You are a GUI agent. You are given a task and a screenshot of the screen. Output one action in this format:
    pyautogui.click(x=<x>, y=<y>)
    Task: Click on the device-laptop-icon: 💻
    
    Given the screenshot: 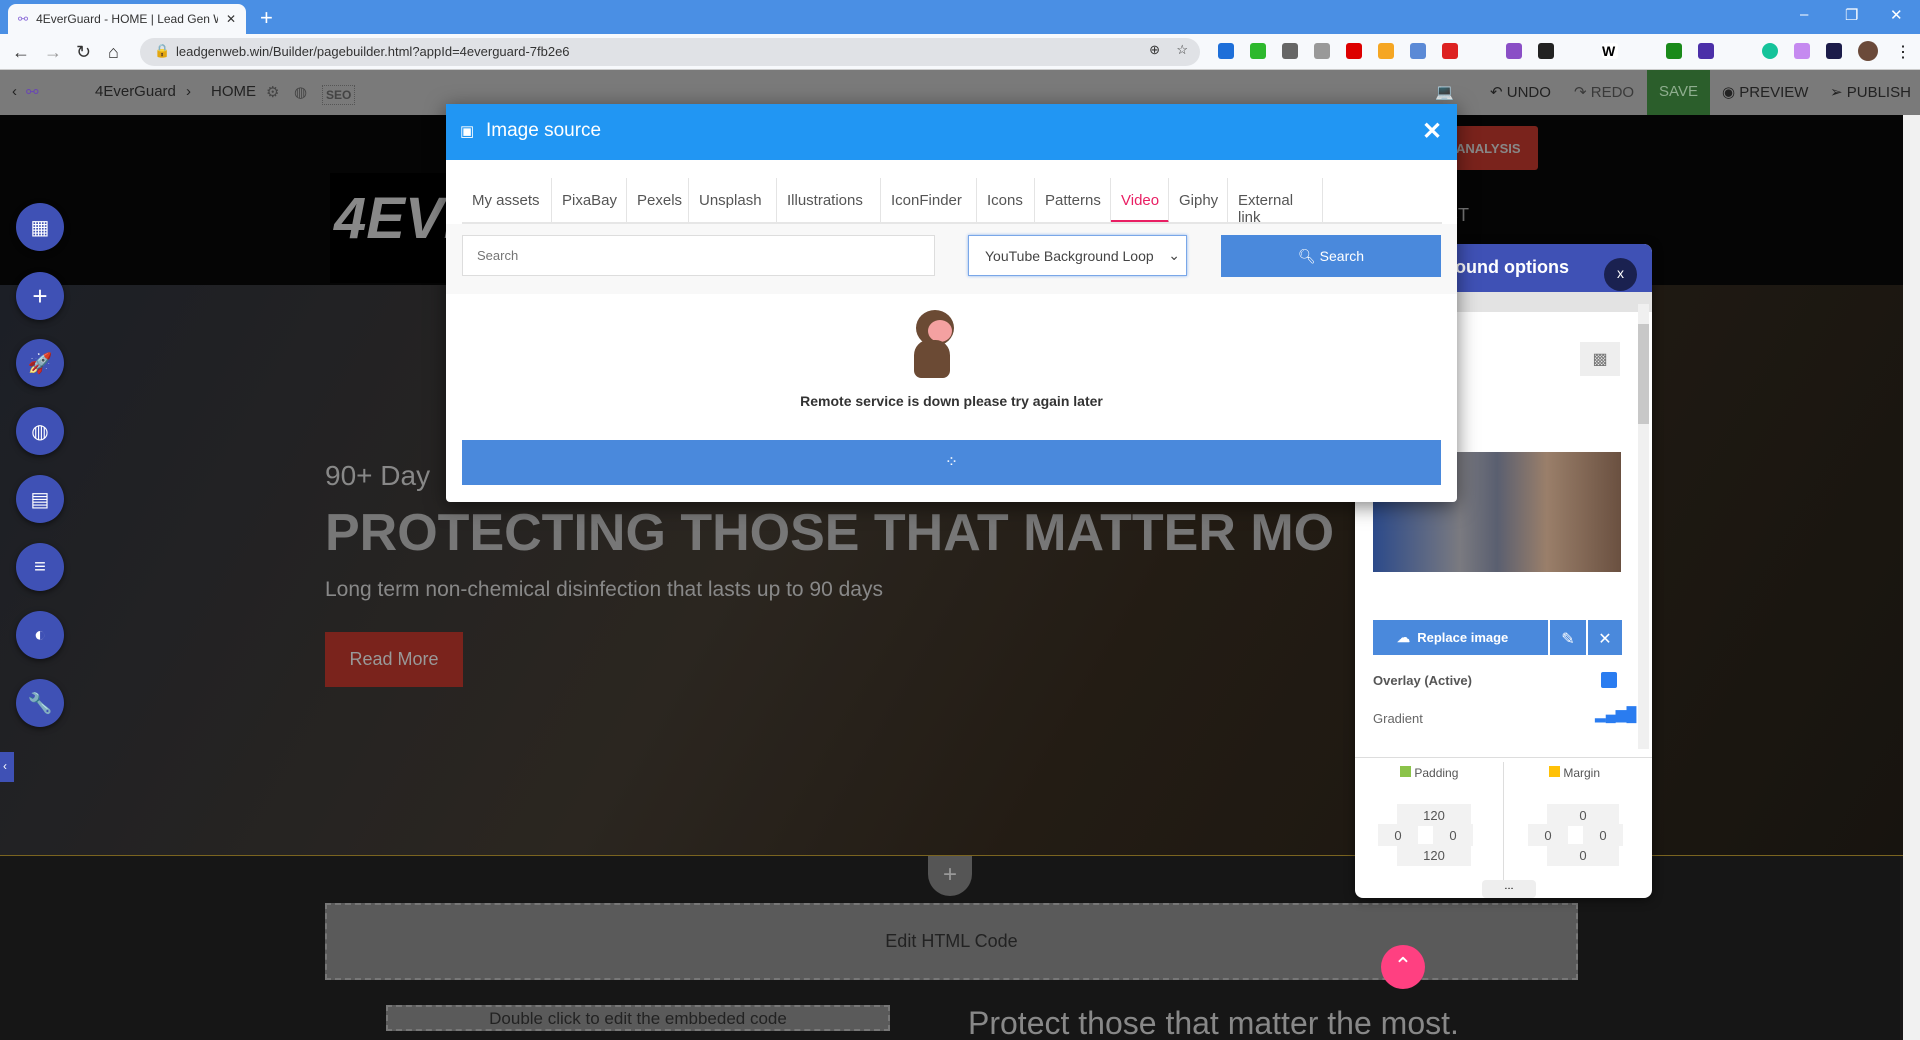 What is the action you would take?
    pyautogui.click(x=1444, y=92)
    